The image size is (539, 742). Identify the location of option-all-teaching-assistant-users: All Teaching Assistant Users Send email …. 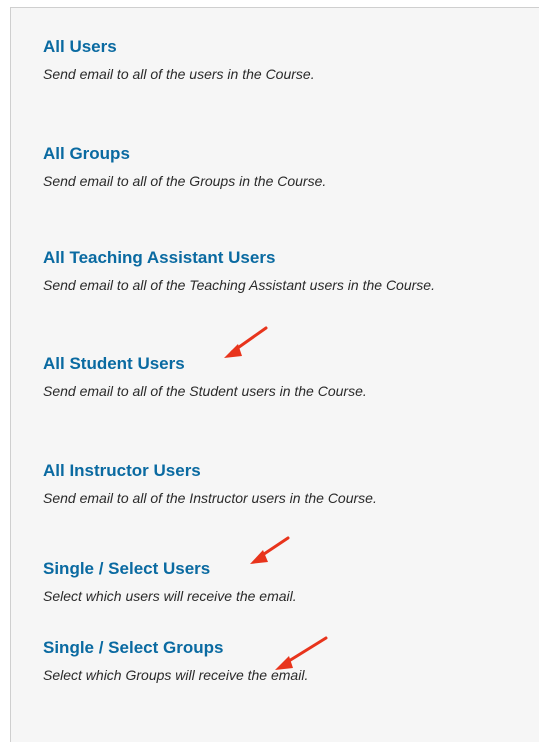
(287, 271).